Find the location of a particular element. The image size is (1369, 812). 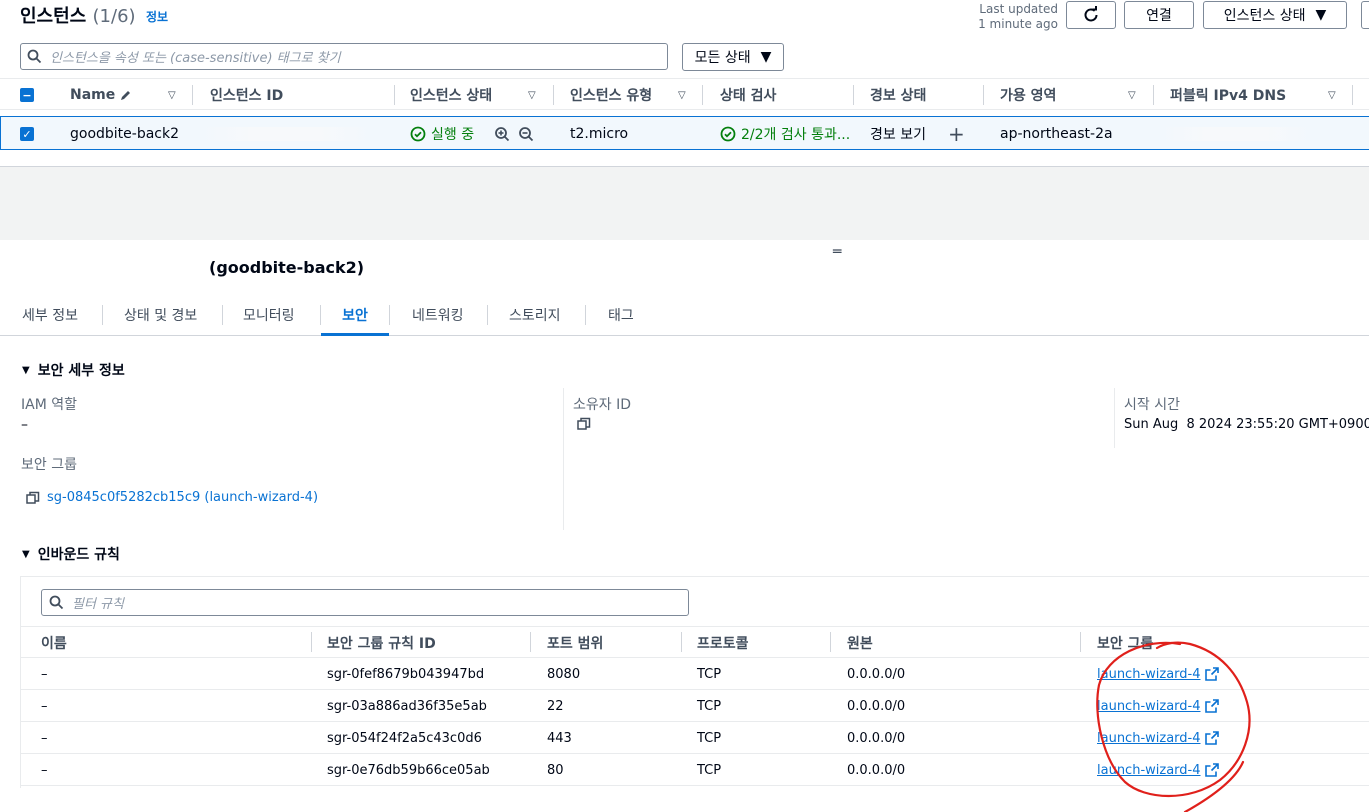

instance-state-button: 인스턴스 상태 ▼ is located at coordinates (1275, 15).